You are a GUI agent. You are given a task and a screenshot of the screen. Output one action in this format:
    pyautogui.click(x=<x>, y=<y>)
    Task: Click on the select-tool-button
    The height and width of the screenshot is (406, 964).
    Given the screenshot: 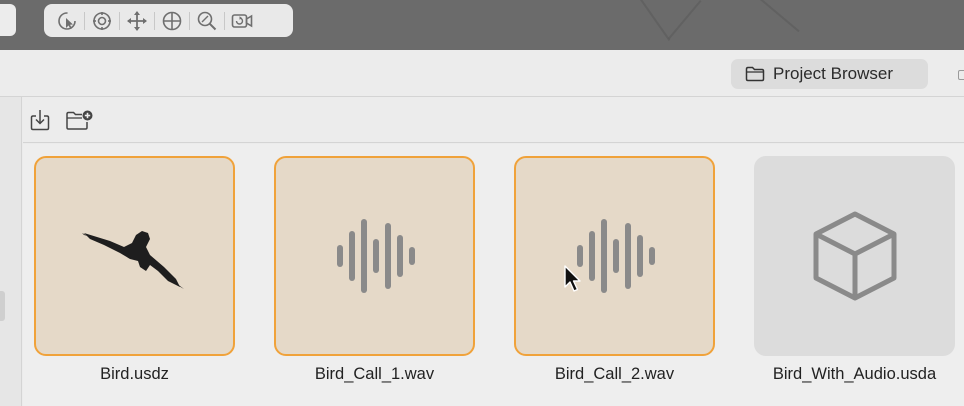 What is the action you would take?
    pyautogui.click(x=67, y=20)
    